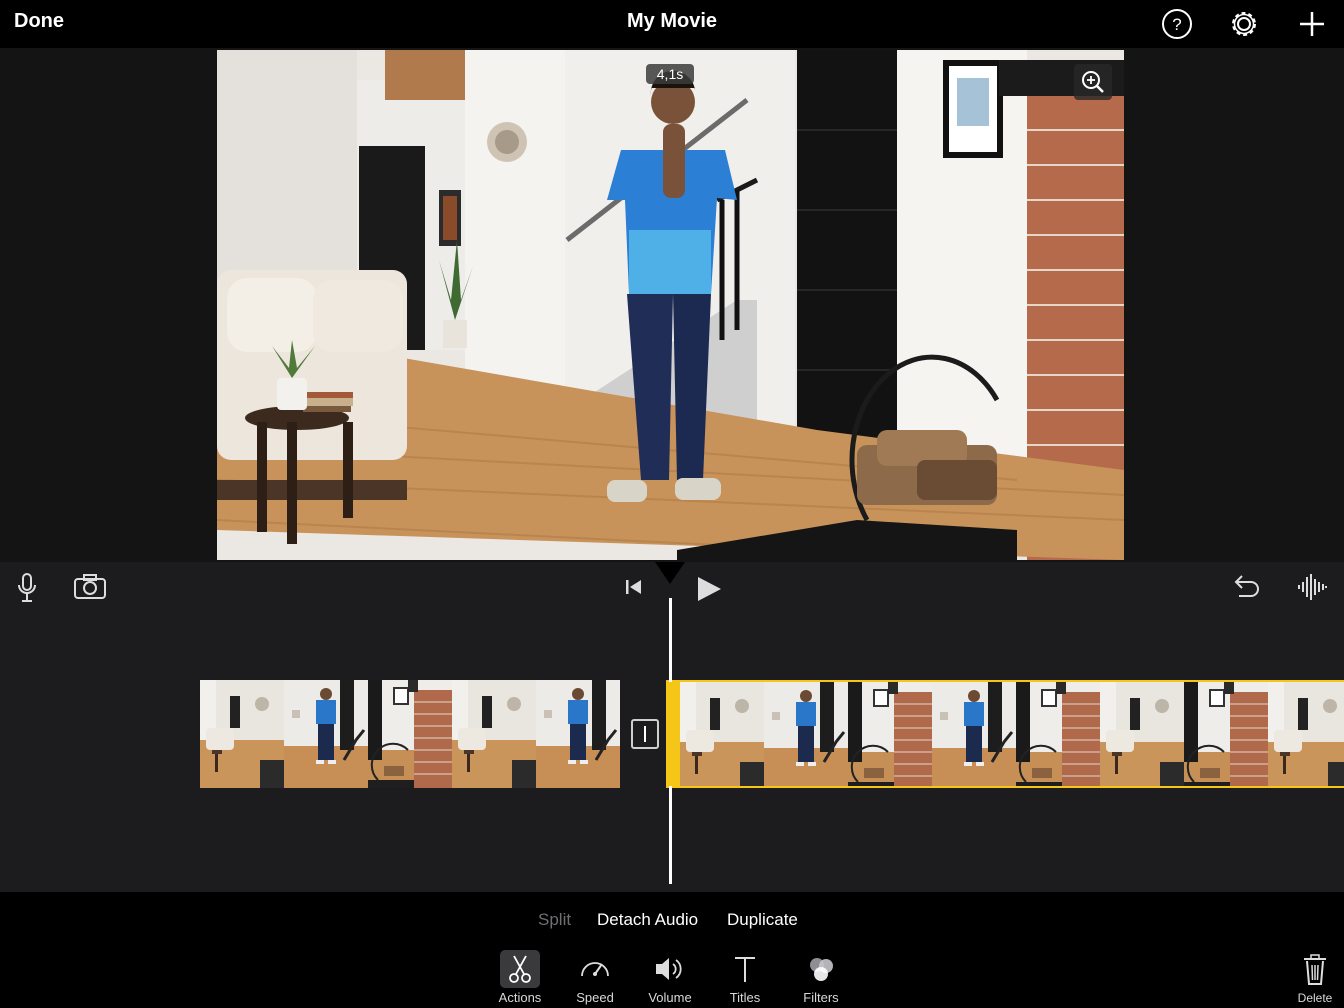  I want to click on detach-audio-button: Detach Audio, so click(647, 920).